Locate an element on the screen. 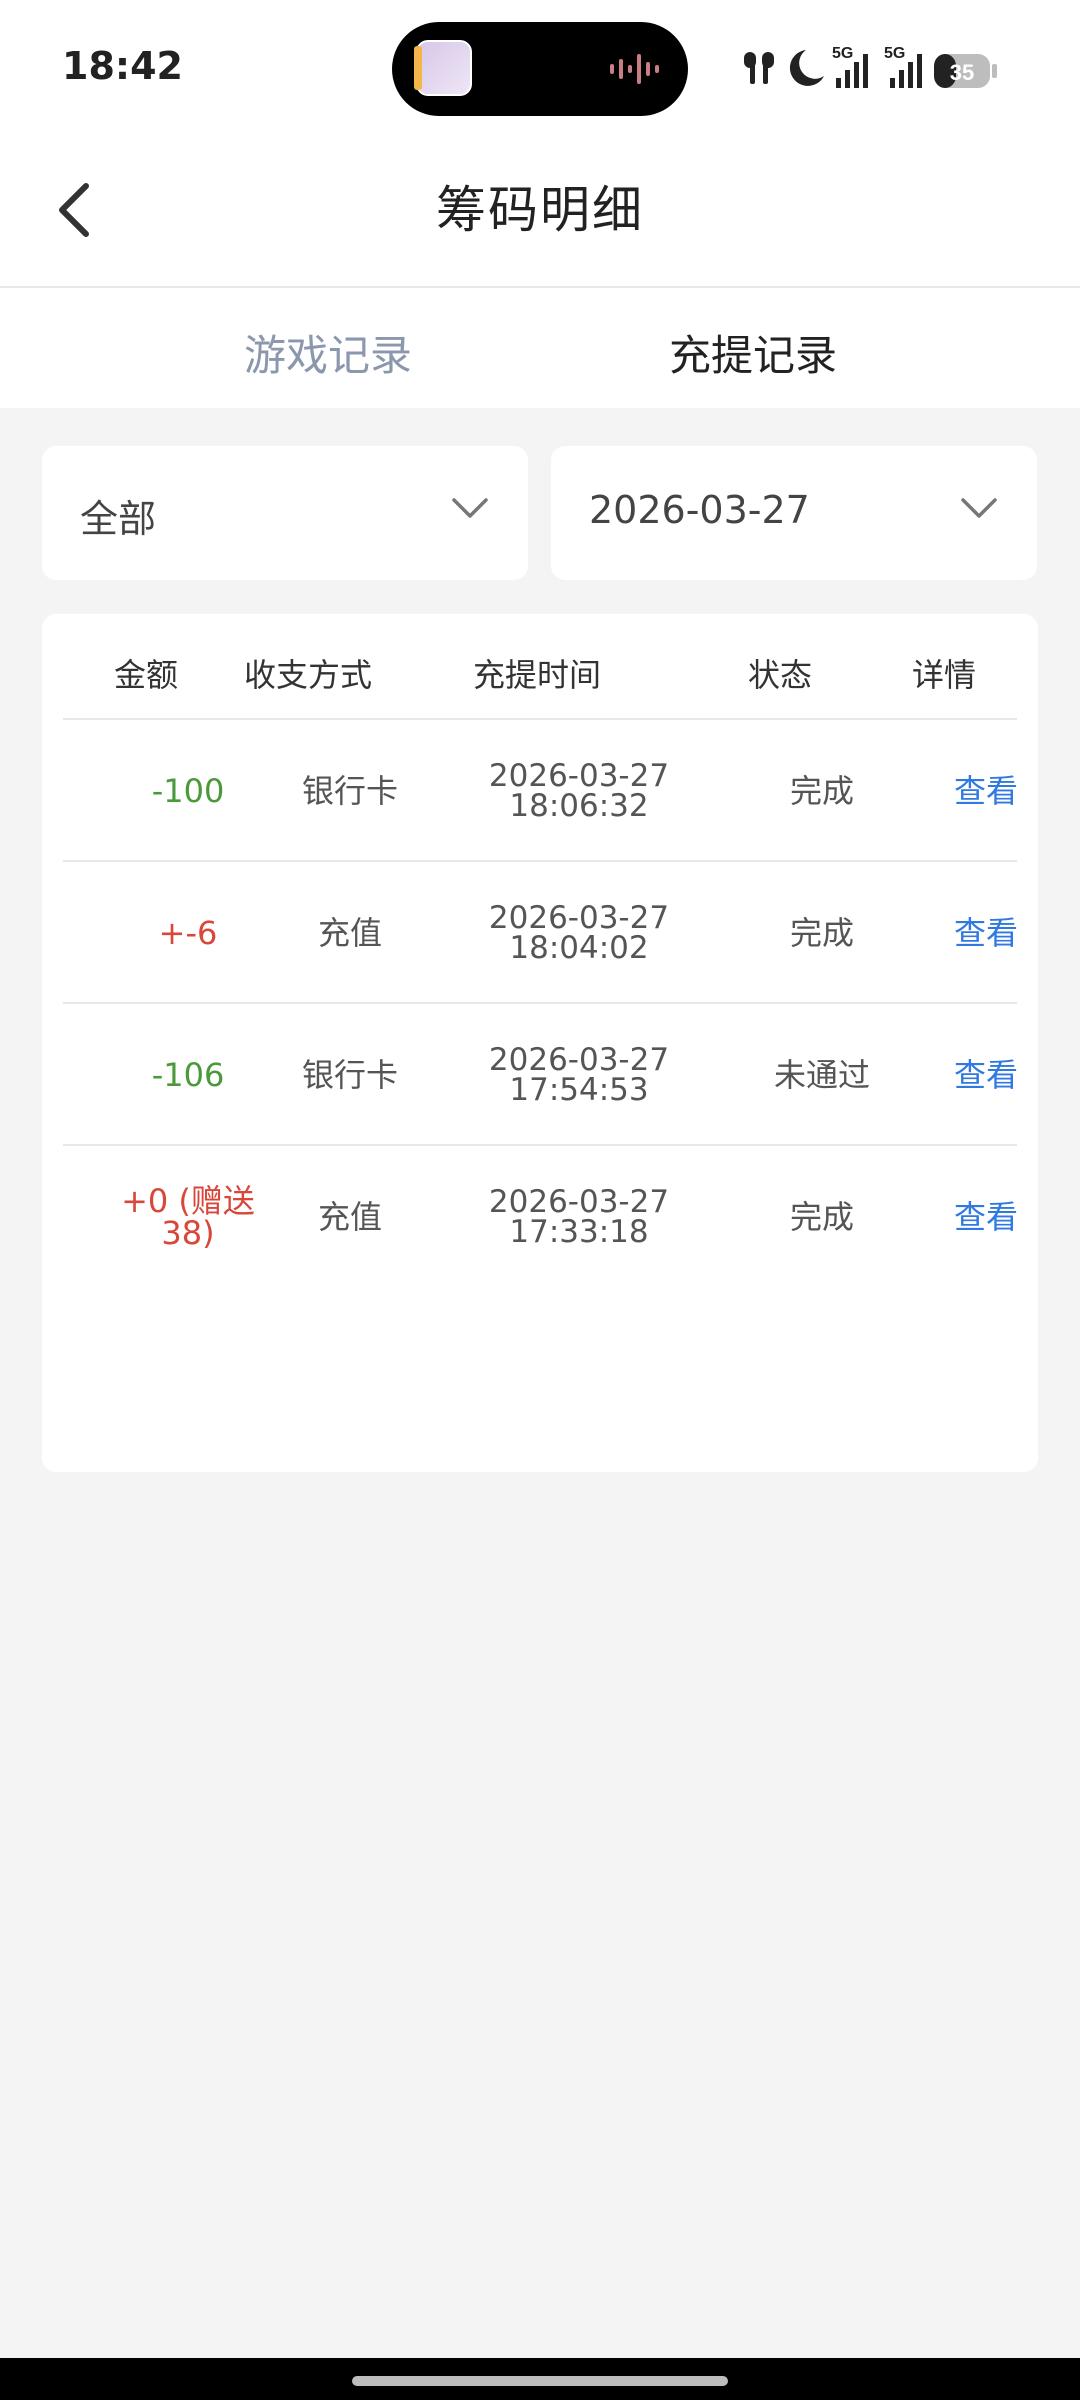 The width and height of the screenshot is (1080, 2400). table-row: +-6 充值 2026-03-27 18:04:02 完成 查看 is located at coordinates (540, 932).